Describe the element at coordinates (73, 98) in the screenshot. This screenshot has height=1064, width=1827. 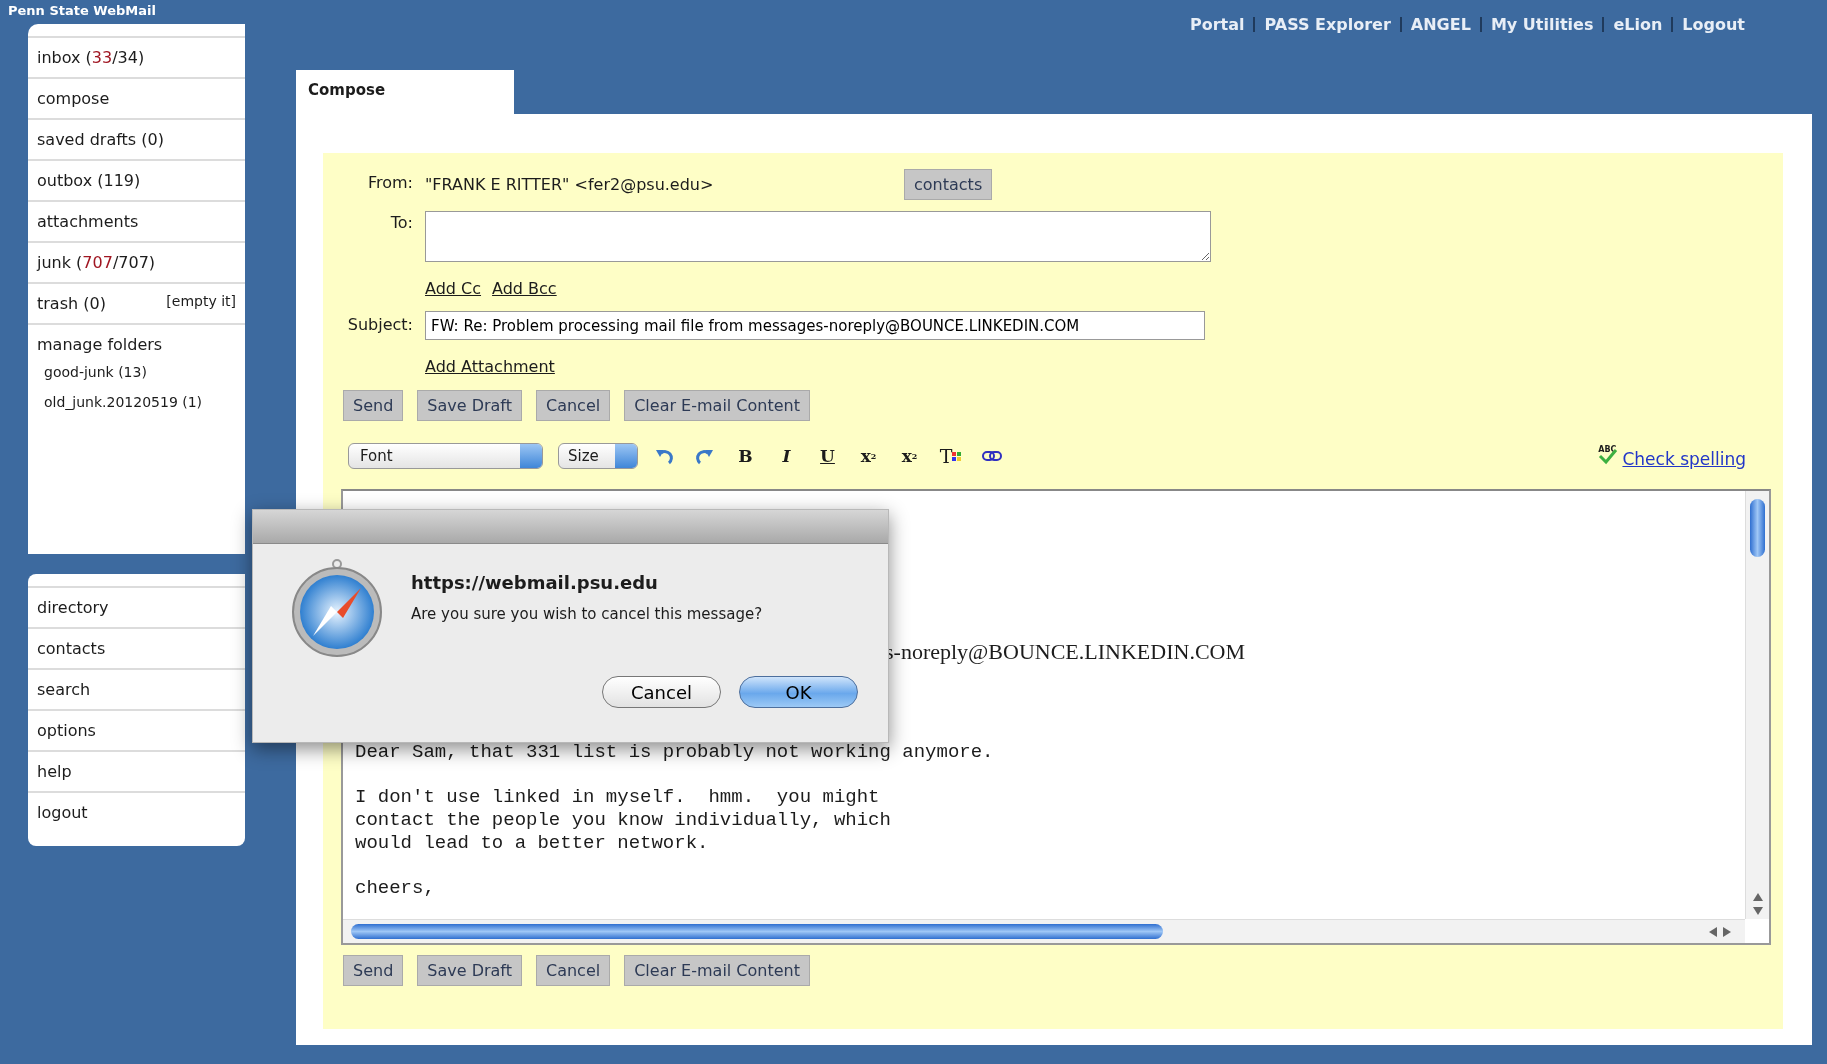
I see `sidebar-item: compose` at that location.